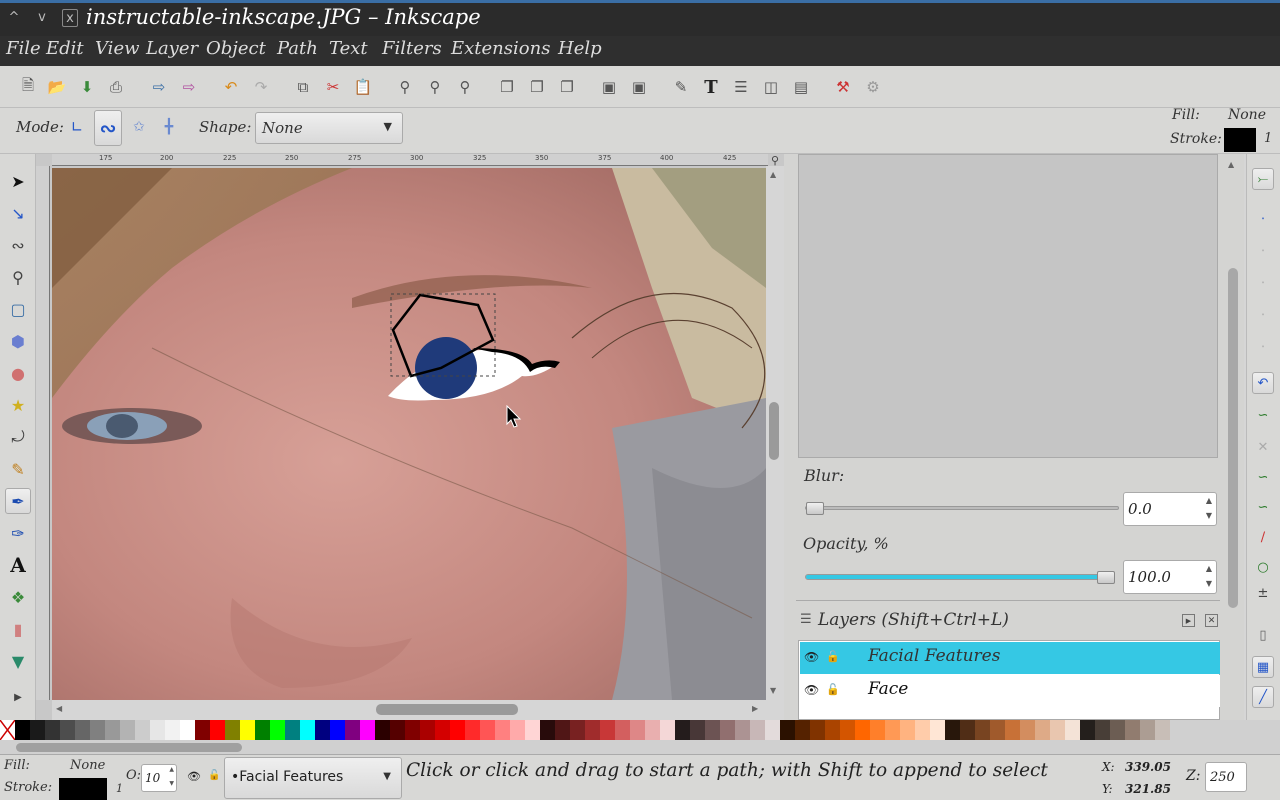  Describe the element at coordinates (1188, 620) in the screenshot. I see `panel-menu-icon: ▶` at that location.